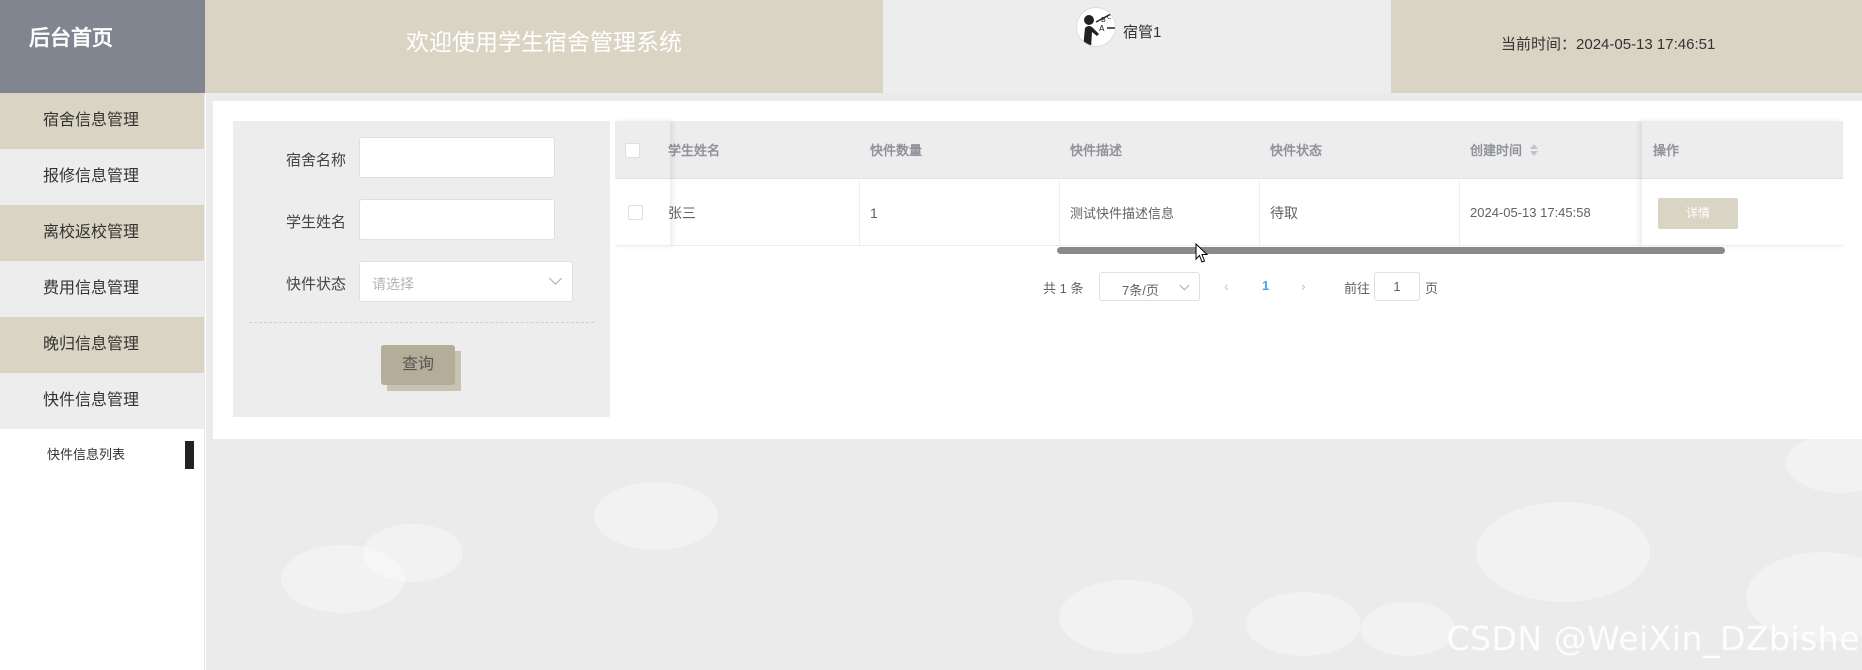 This screenshot has width=1862, height=670. I want to click on pagination-total: 共 1 条, so click(1063, 288).